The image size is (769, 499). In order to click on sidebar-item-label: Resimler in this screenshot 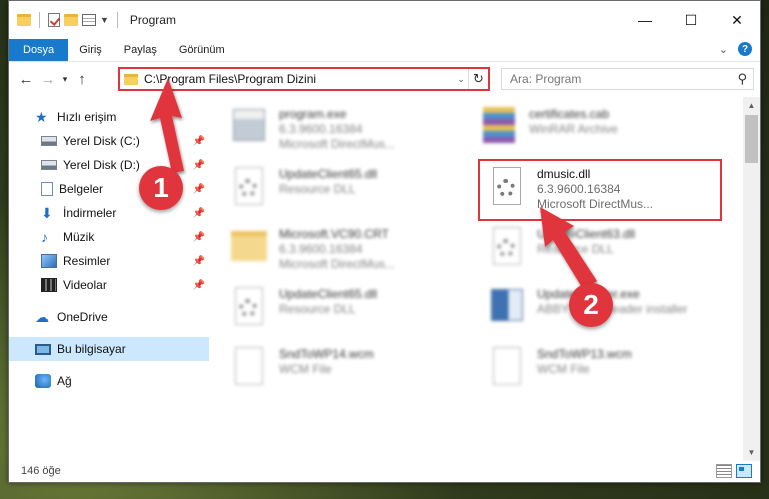, I will do `click(87, 261)`.